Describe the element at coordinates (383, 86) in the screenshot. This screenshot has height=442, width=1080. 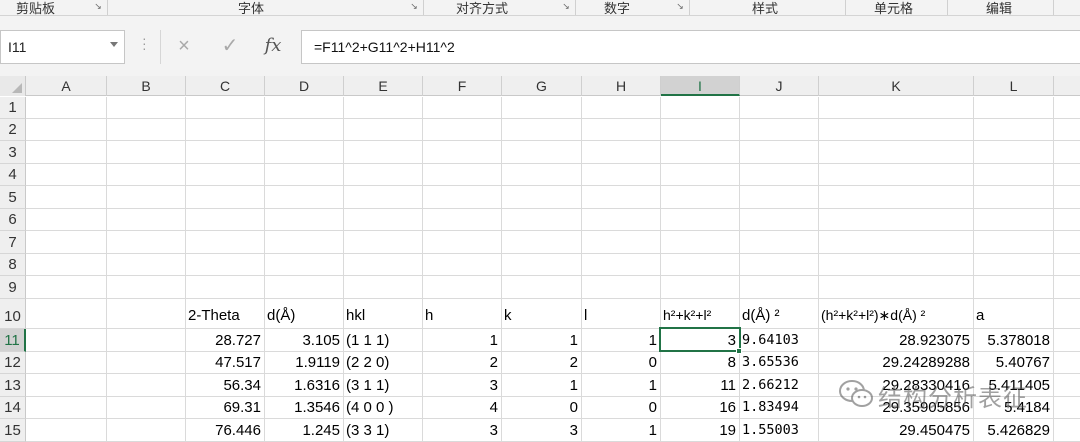
I see `column-header-e: E` at that location.